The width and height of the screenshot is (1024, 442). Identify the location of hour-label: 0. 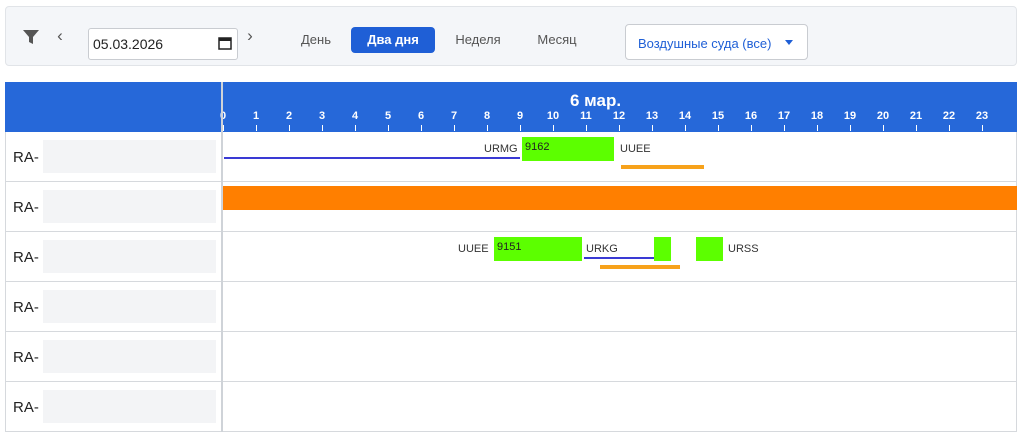
(223, 116).